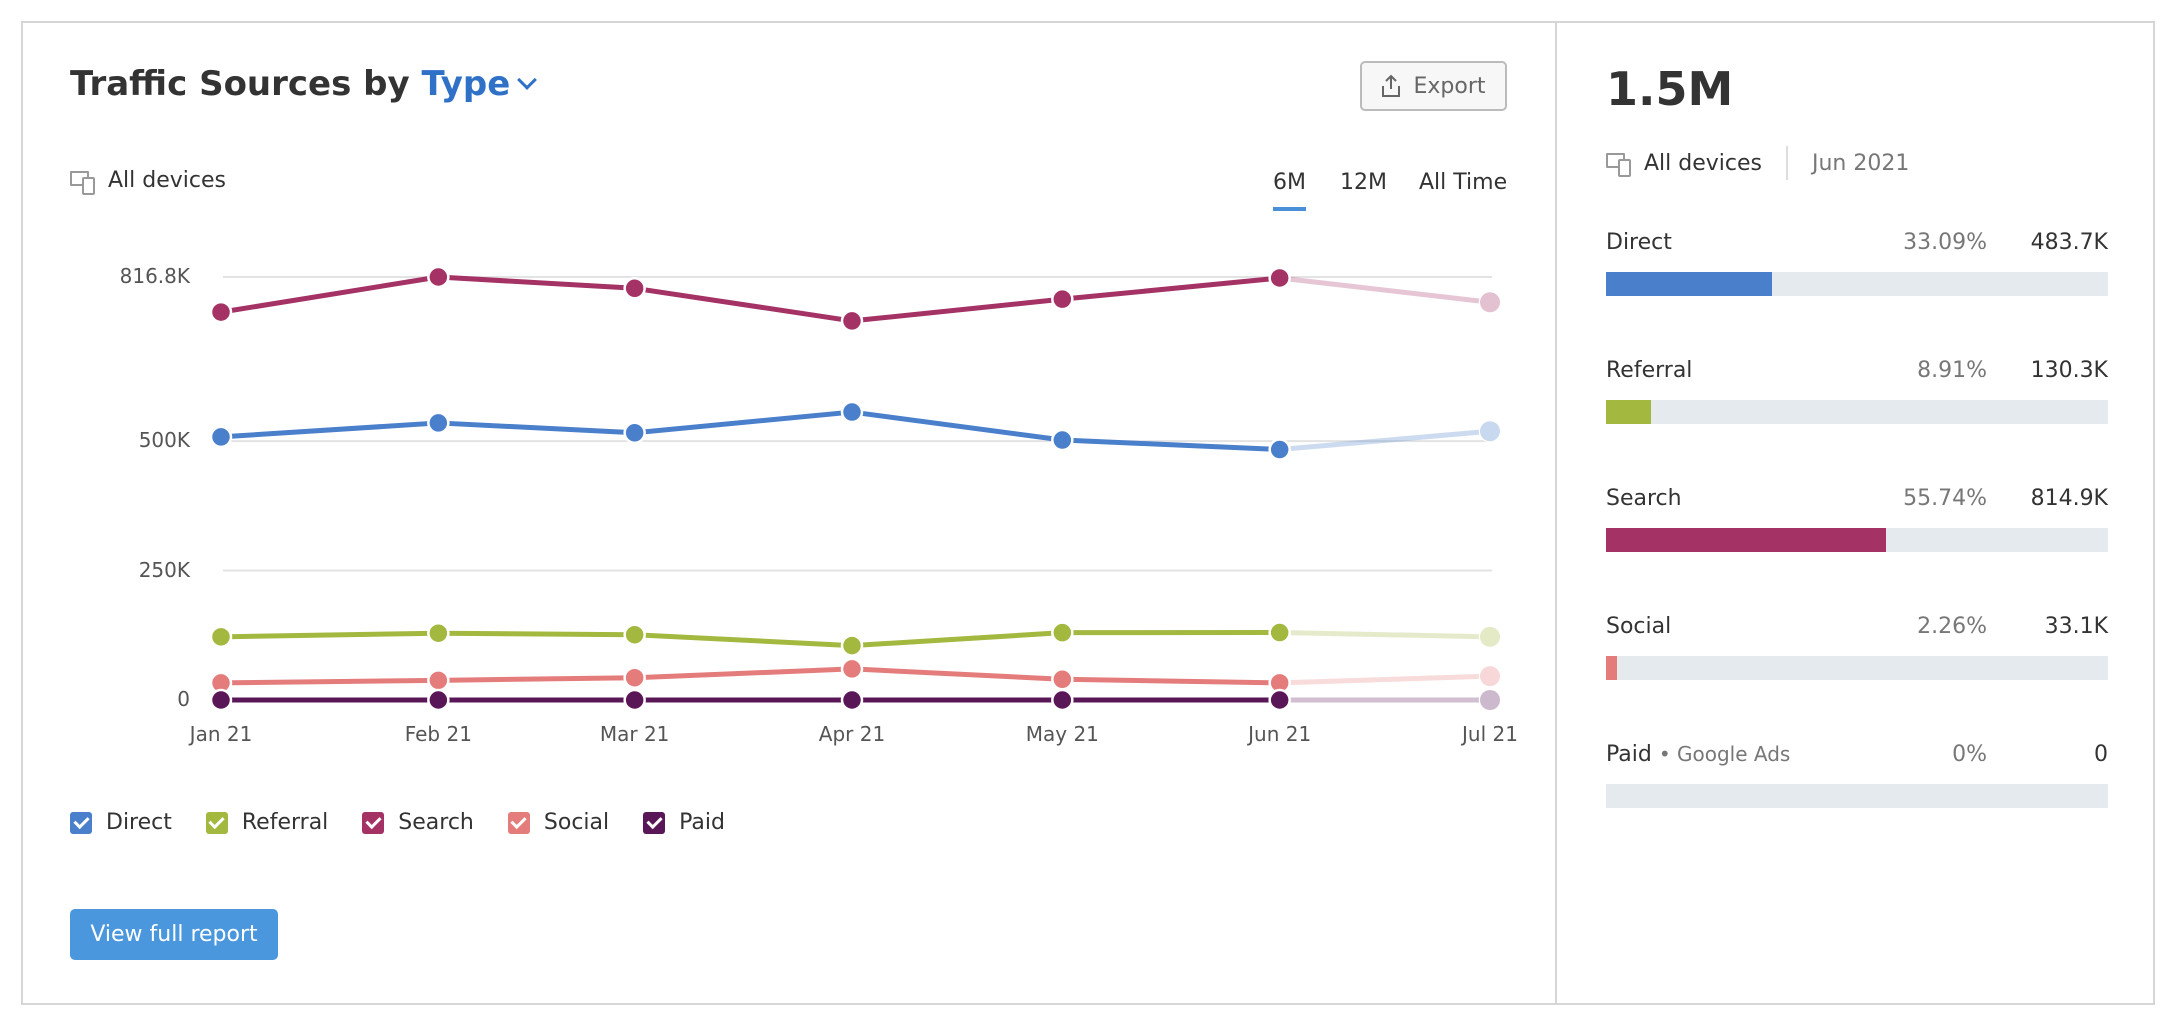 The width and height of the screenshot is (2182, 1032). Describe the element at coordinates (1629, 754) in the screenshot. I see `summary-row-label: Paid` at that location.